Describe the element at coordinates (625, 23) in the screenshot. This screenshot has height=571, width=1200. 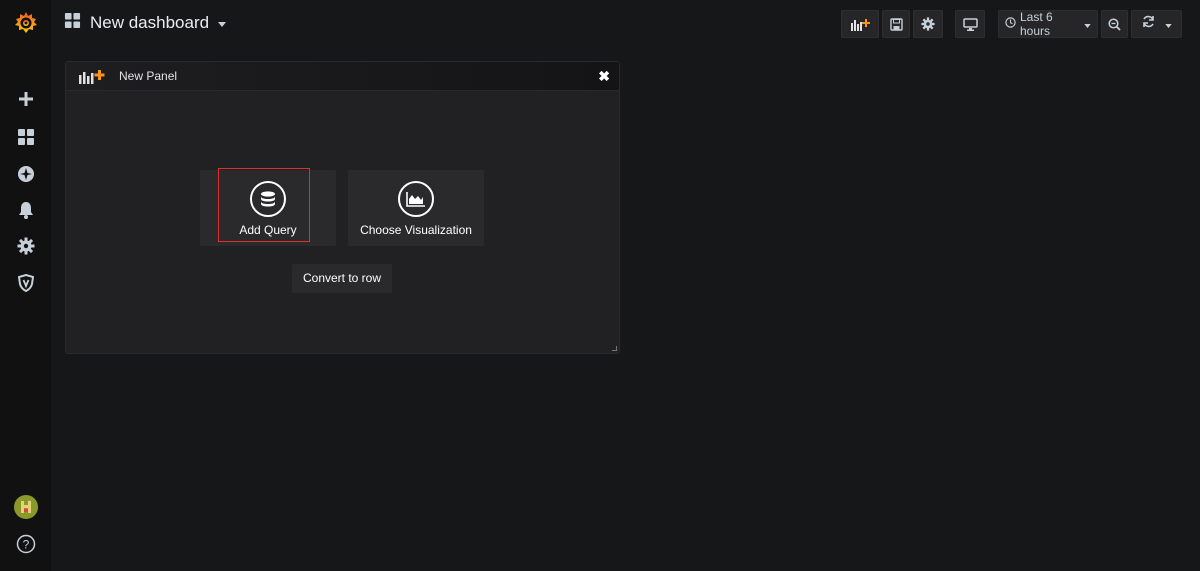
I see `topbar: New dashboard Last 6 hours` at that location.